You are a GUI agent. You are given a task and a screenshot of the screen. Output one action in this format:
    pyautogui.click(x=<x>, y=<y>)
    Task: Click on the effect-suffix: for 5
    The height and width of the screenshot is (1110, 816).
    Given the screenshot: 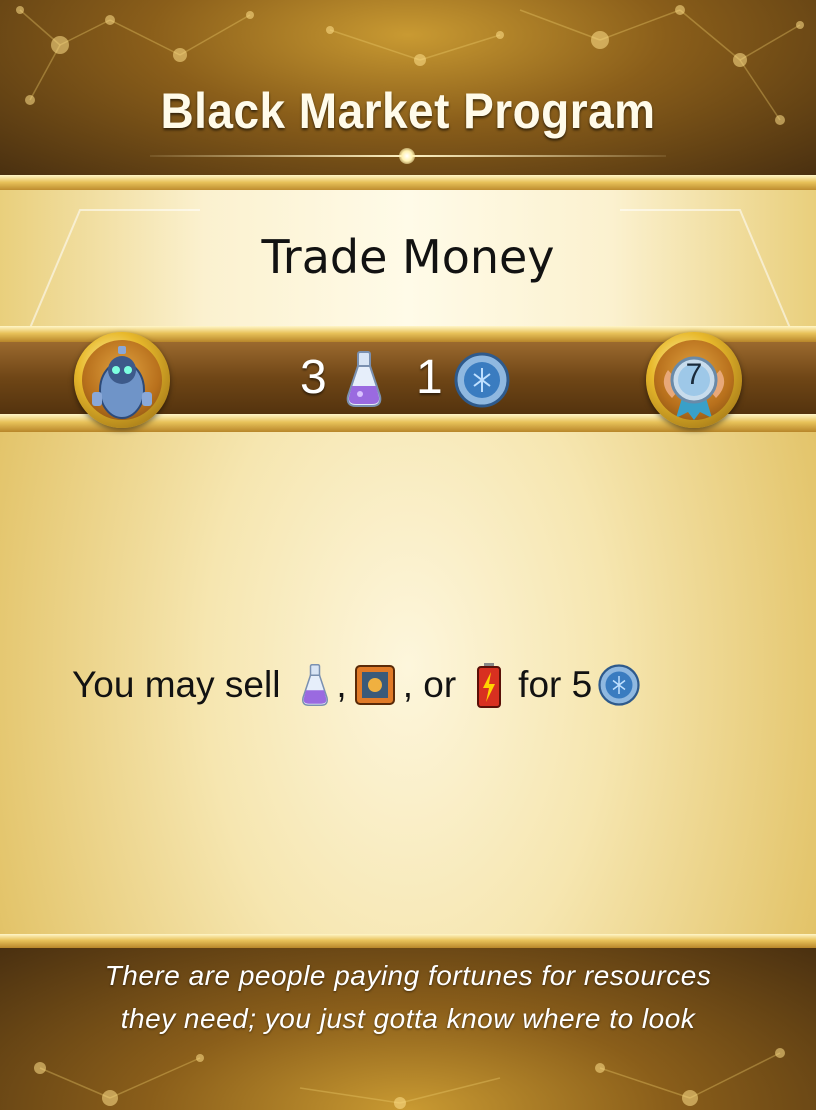 What is the action you would take?
    pyautogui.click(x=555, y=684)
    